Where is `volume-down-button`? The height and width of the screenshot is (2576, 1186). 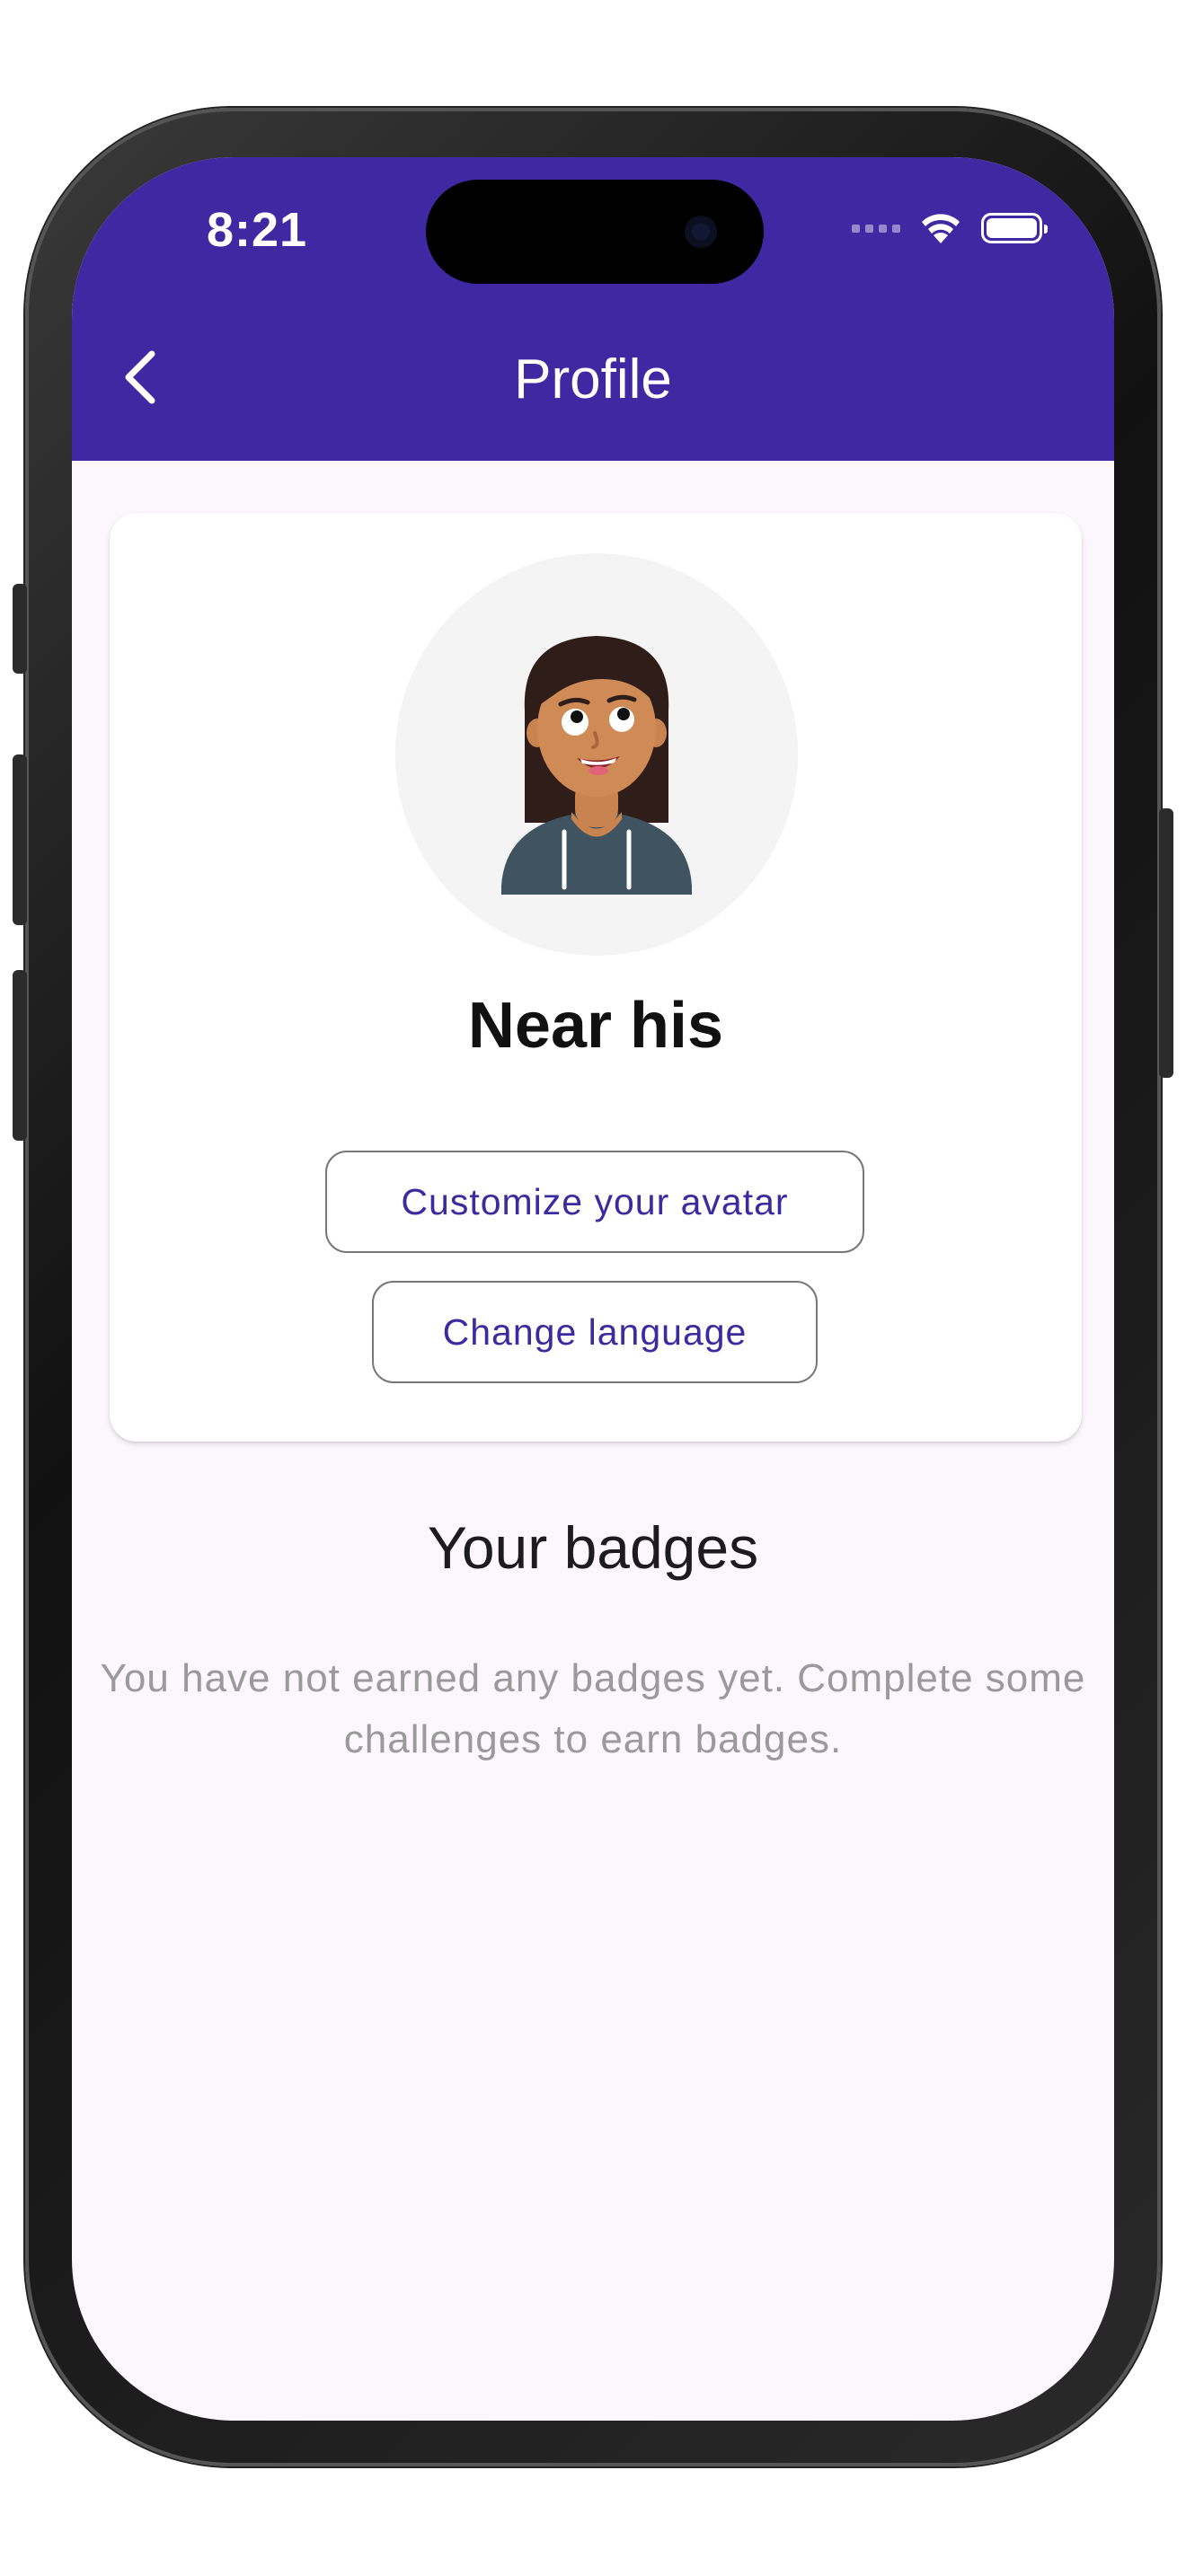
volume-down-button is located at coordinates (20, 1055).